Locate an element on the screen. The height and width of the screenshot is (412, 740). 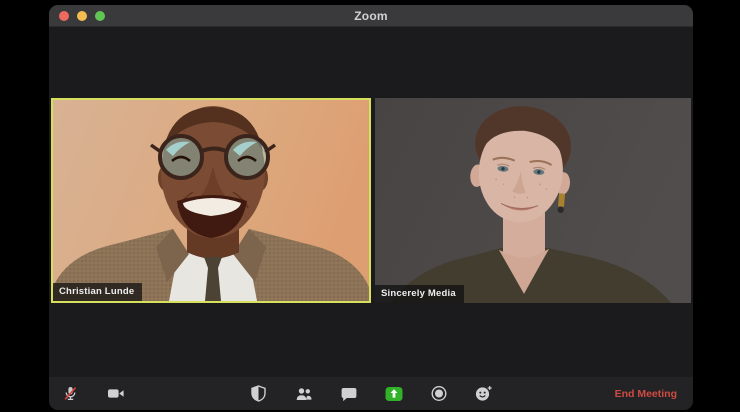
participants-button is located at coordinates (304, 394).